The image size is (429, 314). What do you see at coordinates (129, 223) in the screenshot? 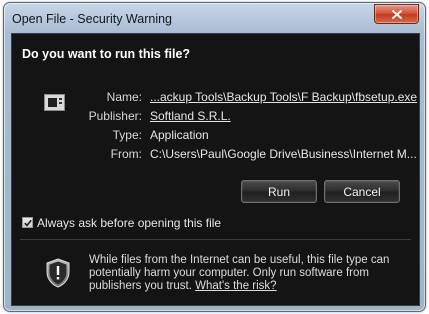
I see `always-ask-label: Always ask before opening this file` at bounding box center [129, 223].